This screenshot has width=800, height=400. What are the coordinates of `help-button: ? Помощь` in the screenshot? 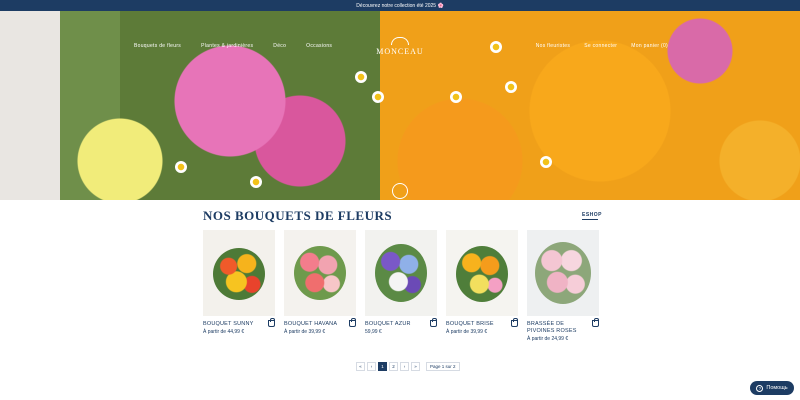 It's located at (772, 388).